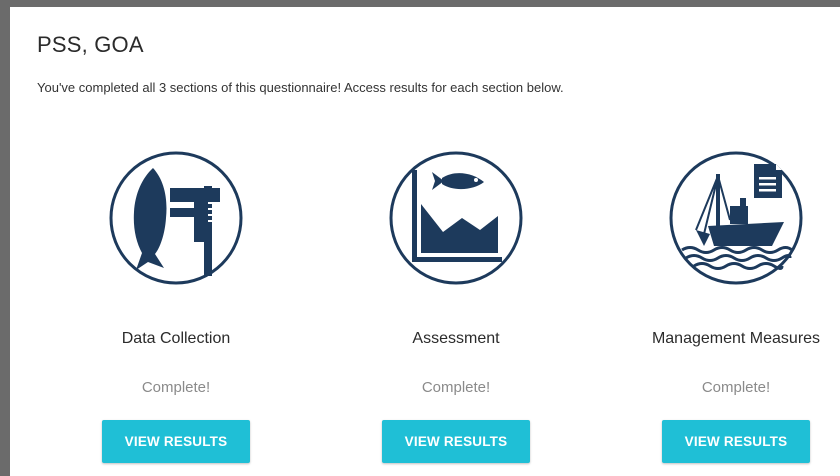 The image size is (840, 476). I want to click on section-title: Data Collection, so click(176, 338).